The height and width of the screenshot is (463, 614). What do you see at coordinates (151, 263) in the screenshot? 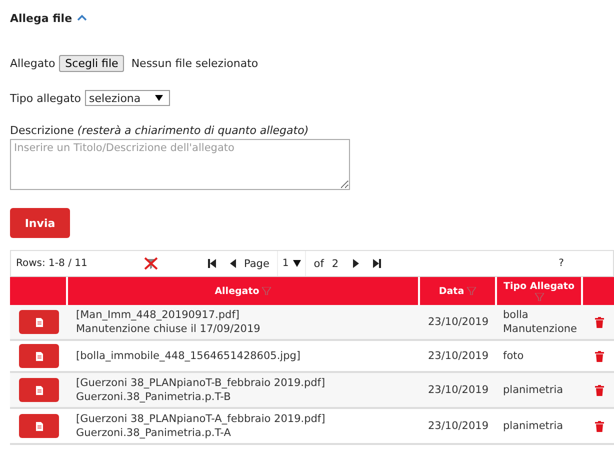
I see `clear-filter-icon` at bounding box center [151, 263].